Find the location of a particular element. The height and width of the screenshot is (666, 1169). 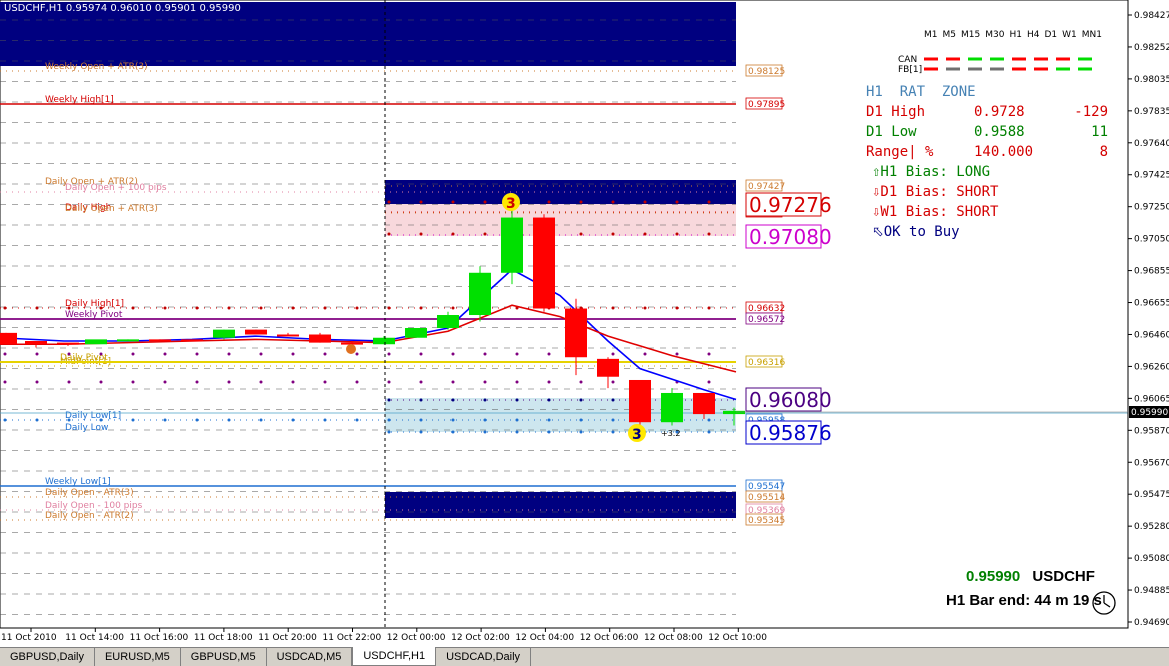

timeframe-label: W1 is located at coordinates (1069, 35).